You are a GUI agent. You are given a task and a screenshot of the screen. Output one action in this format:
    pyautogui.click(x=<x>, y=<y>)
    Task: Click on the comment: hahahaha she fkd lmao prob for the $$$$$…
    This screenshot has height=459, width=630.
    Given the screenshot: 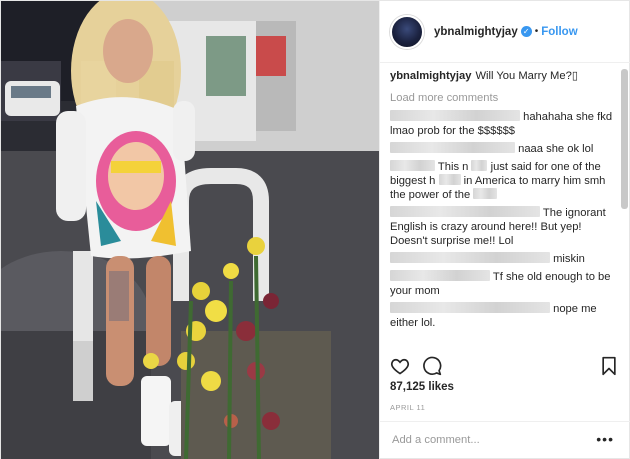 What is the action you would take?
    pyautogui.click(x=503, y=124)
    